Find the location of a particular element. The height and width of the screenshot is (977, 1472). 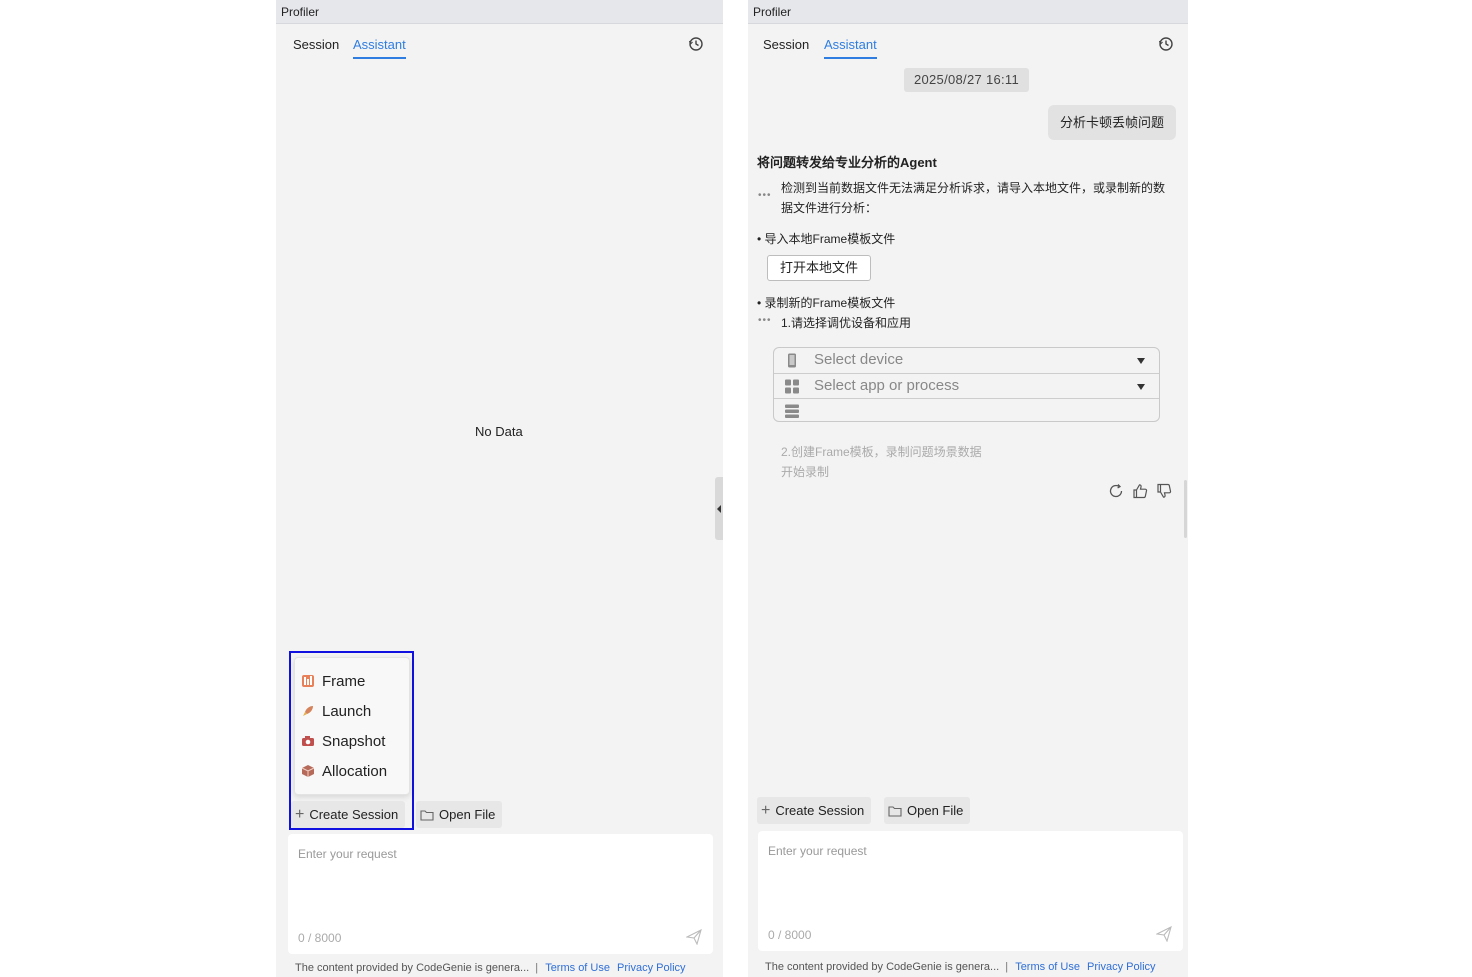

open-local-file-button: 打开本地文件 is located at coordinates (819, 268).